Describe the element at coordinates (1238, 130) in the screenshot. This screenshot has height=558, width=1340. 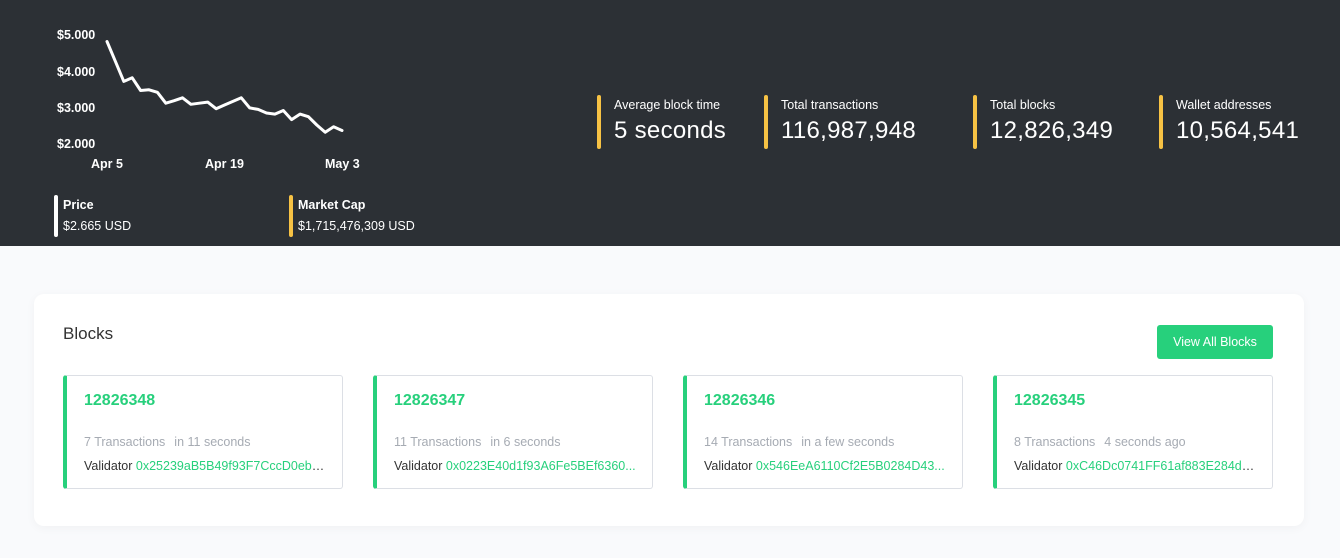
I see `stat-value: 10,564,541` at that location.